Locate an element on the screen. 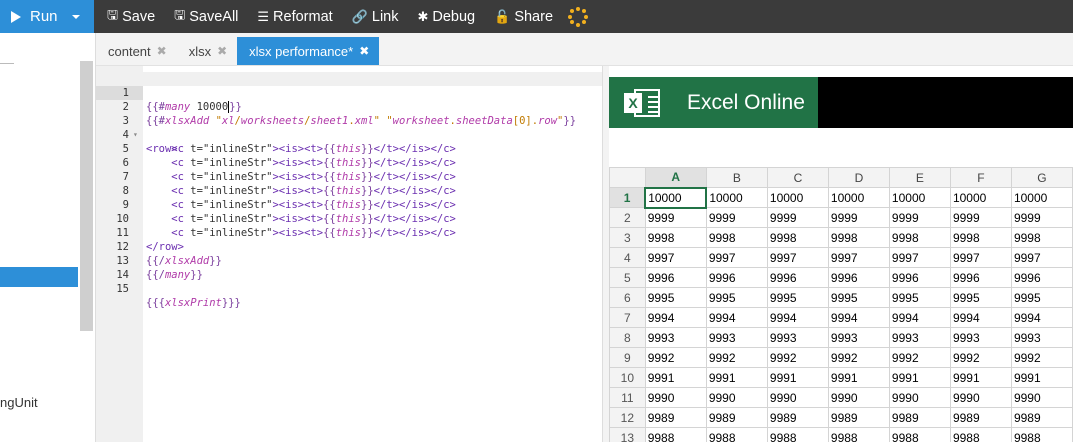 This screenshot has height=442, width=1073. column-header: E is located at coordinates (919, 177).